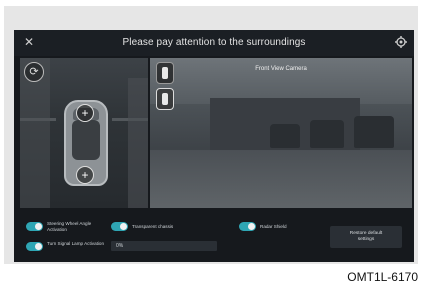 Image resolution: width=422 pixels, height=287 pixels. What do you see at coordinates (34, 226) in the screenshot?
I see `steering-wheel-toggle` at bounding box center [34, 226].